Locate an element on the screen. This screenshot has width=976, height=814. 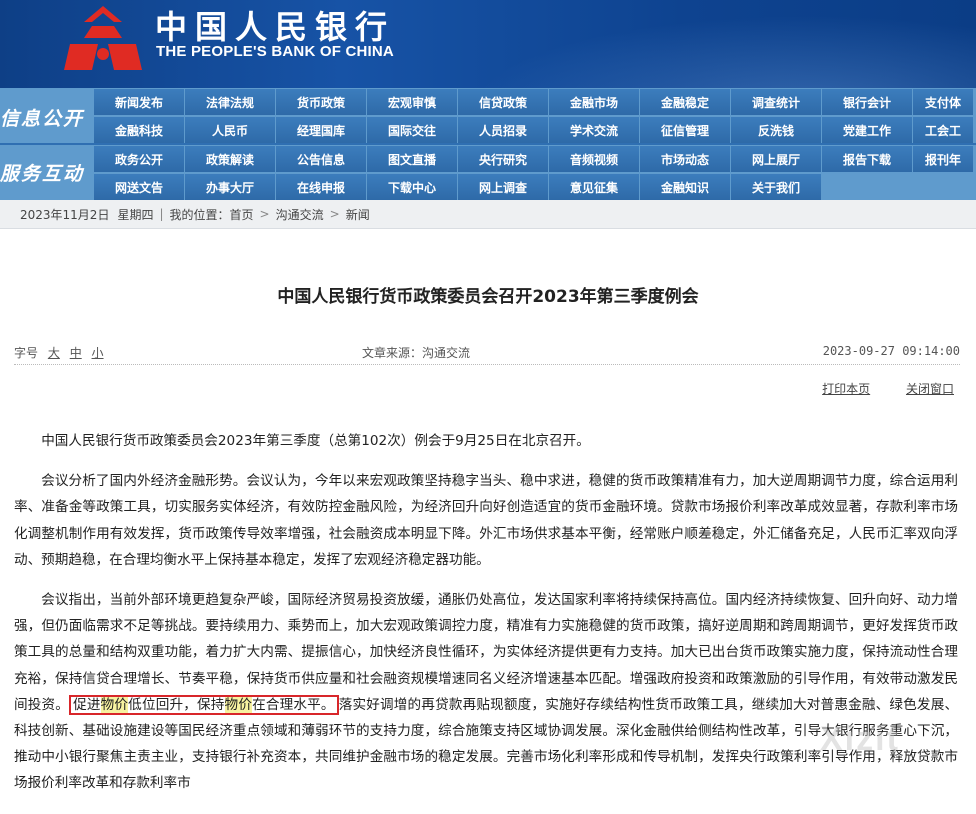
header-background is located at coordinates (696, 44).